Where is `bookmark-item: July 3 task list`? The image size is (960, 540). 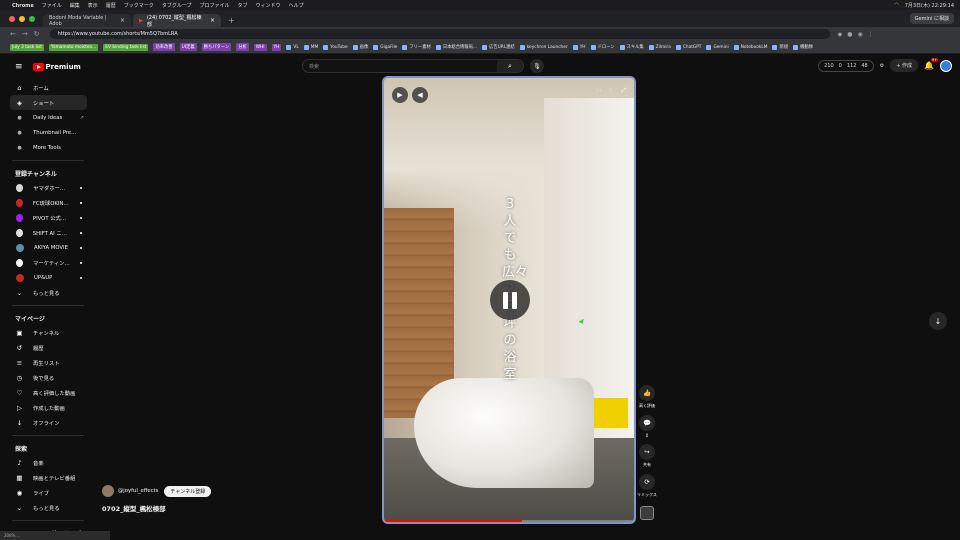 bookmark-item: July 3 task list is located at coordinates (27, 47).